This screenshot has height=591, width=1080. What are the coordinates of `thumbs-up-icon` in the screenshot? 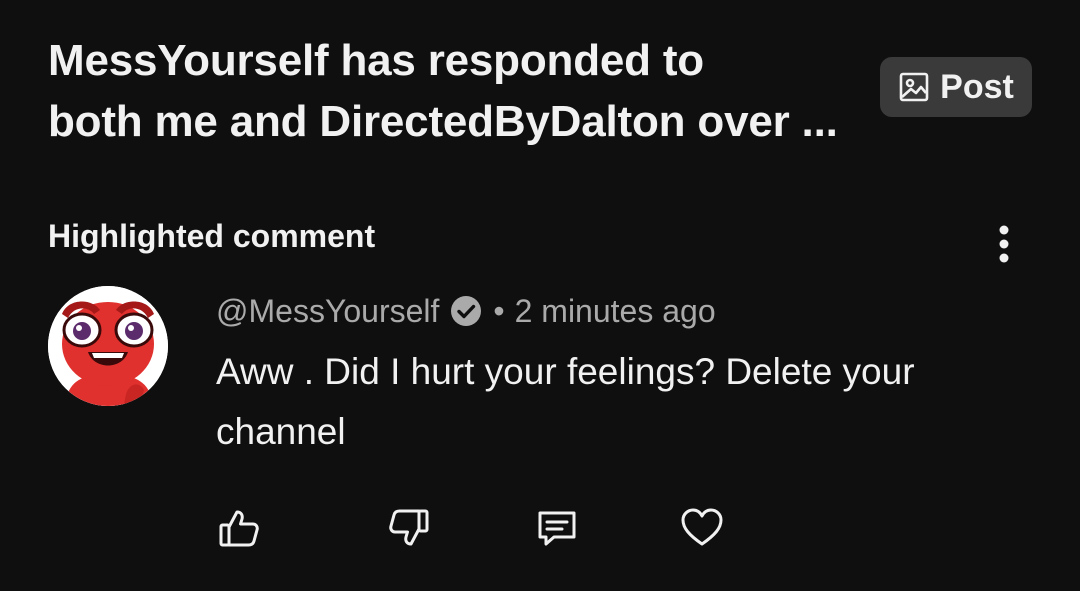 It's located at (239, 528).